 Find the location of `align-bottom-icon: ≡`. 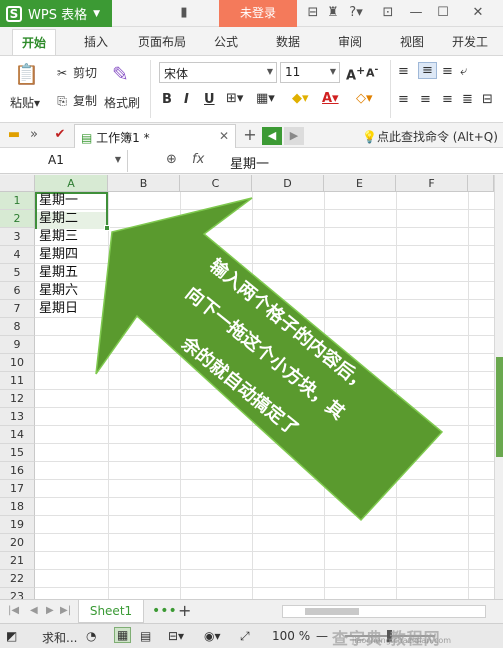

align-bottom-icon: ≡ is located at coordinates (447, 71).